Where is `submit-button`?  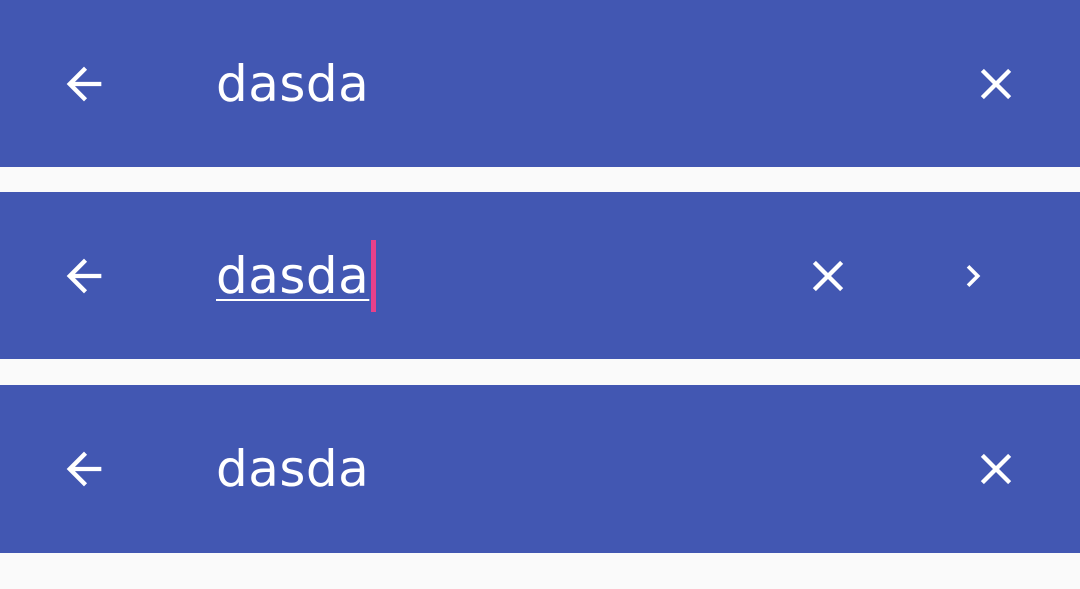
submit-button is located at coordinates (973, 275).